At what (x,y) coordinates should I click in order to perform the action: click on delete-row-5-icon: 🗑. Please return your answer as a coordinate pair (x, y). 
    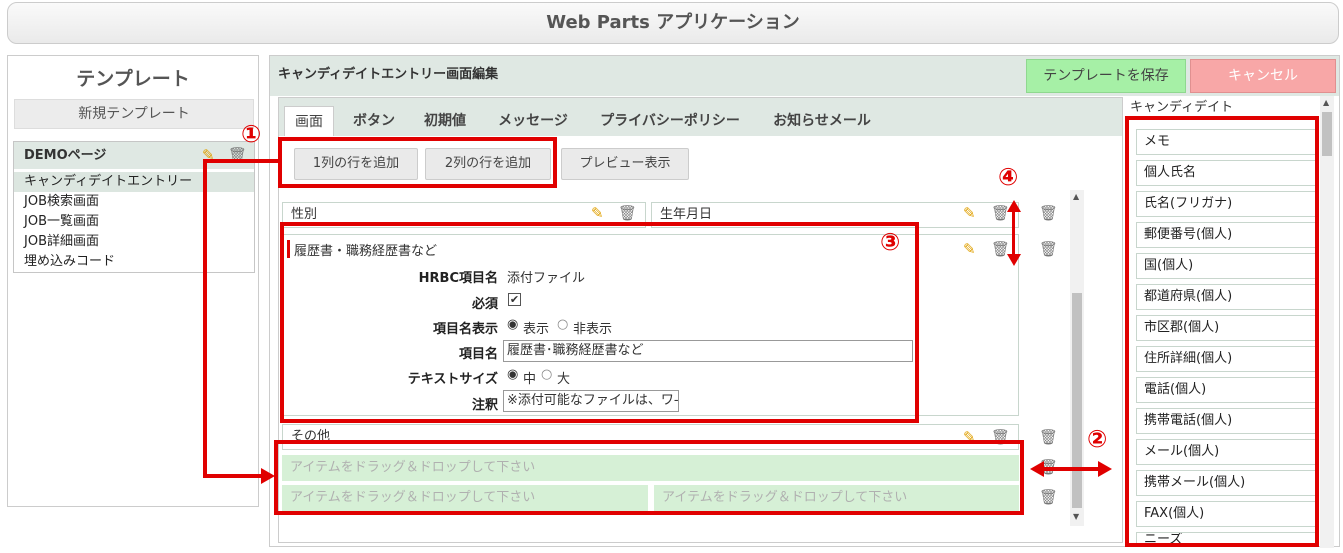
    Looking at the image, I should click on (1048, 497).